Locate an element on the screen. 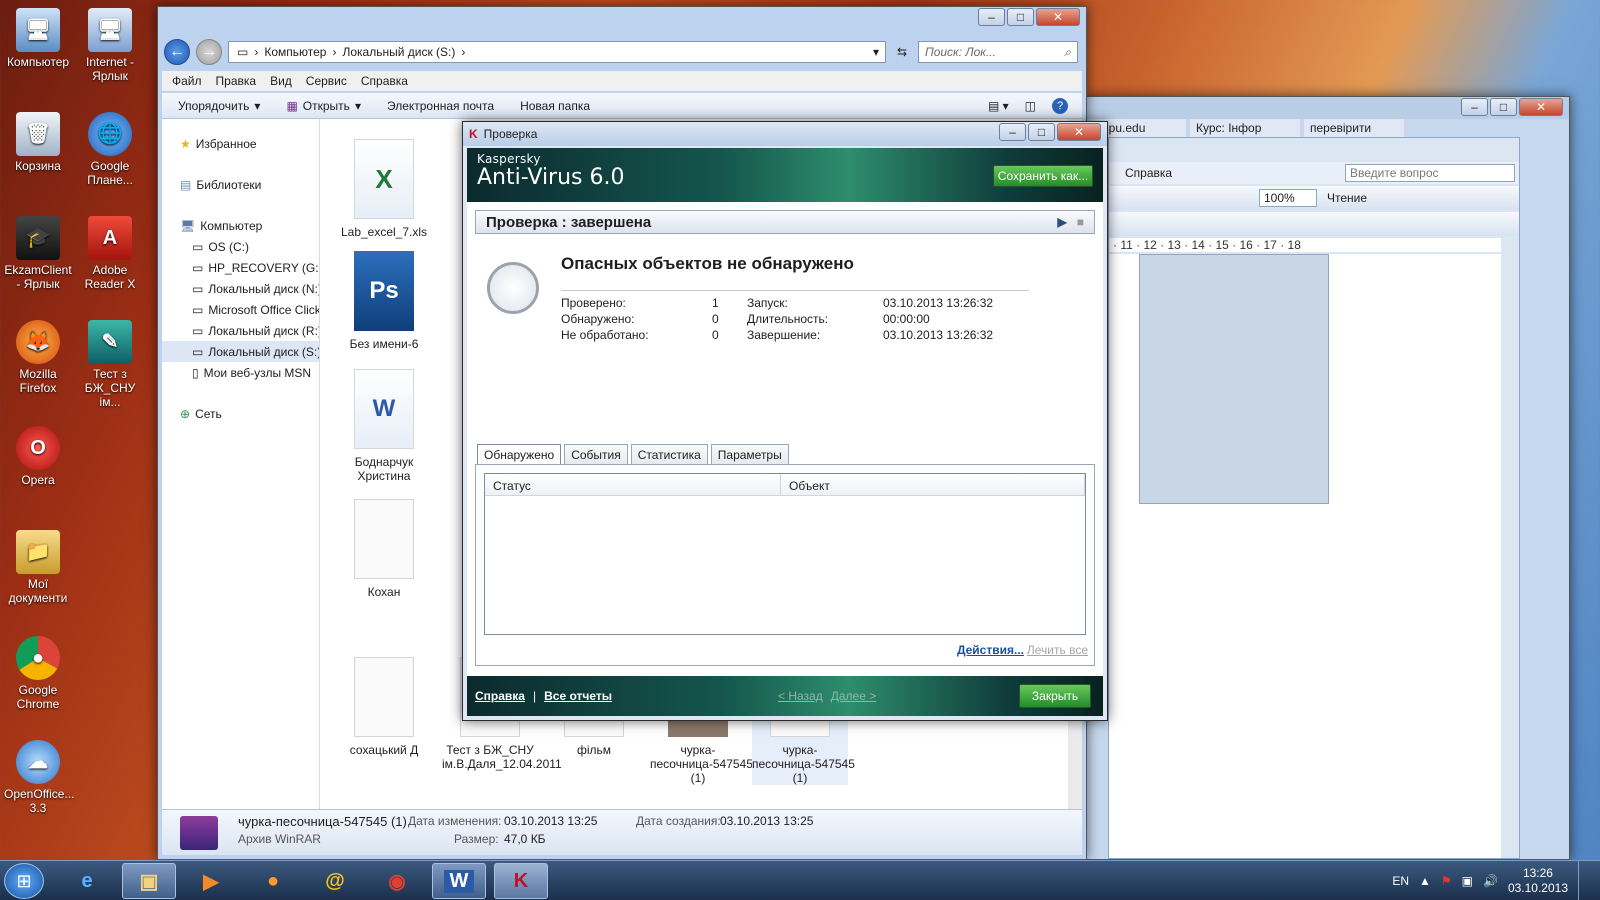 This screenshot has height=900, width=1600. taskbar-explorer: ▣ is located at coordinates (149, 881).